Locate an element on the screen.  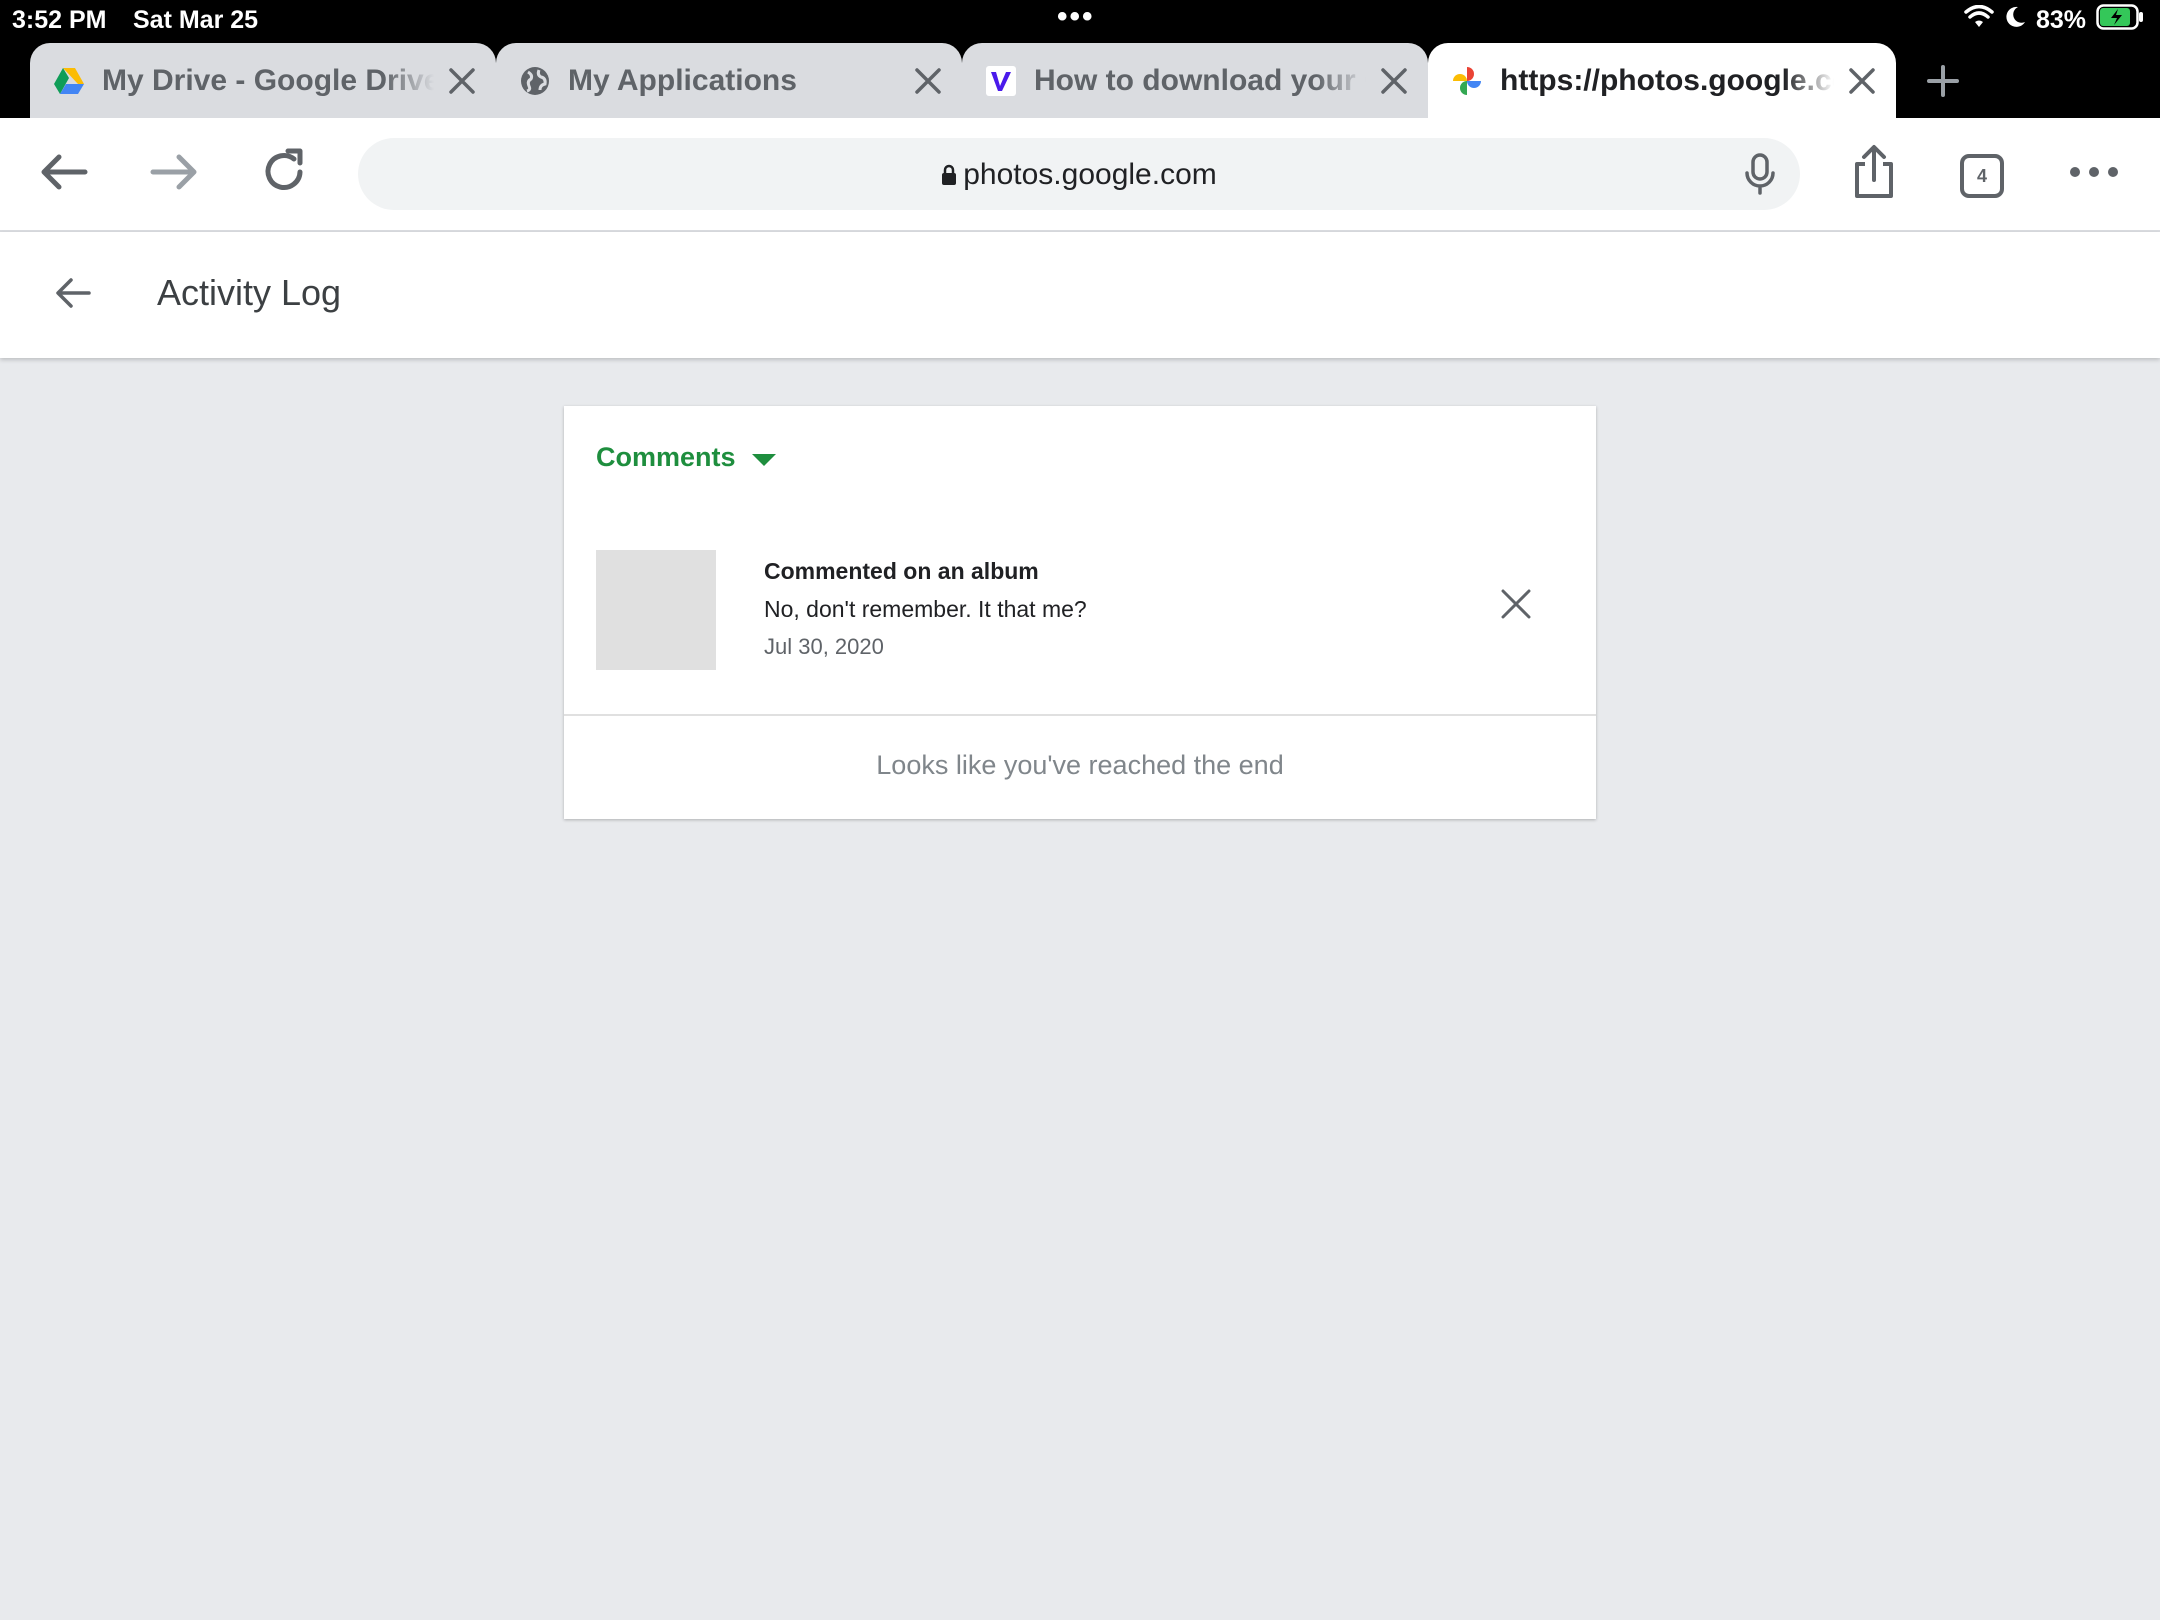
share-button is located at coordinates (1874, 174).